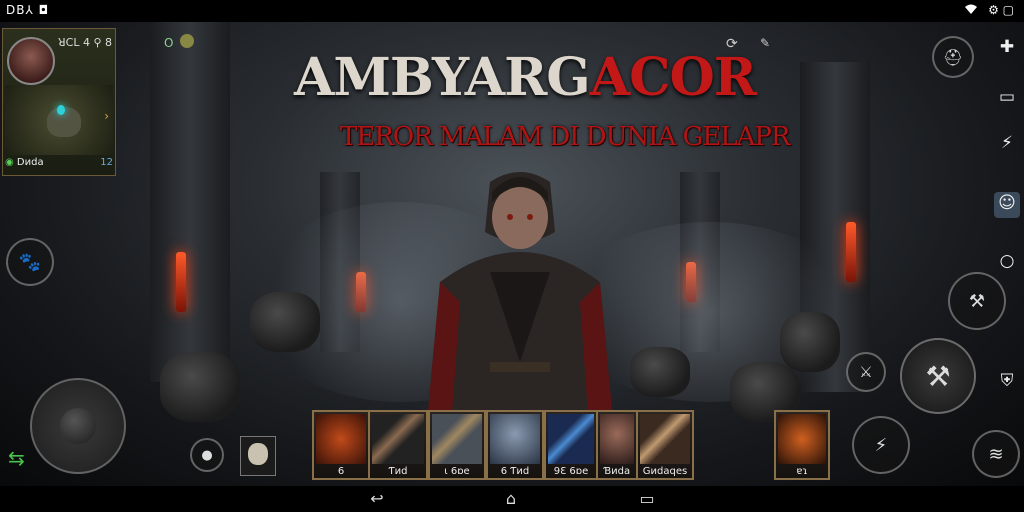  What do you see at coordinates (442, 77) in the screenshot?
I see `title-part-1: AMBYARG` at bounding box center [442, 77].